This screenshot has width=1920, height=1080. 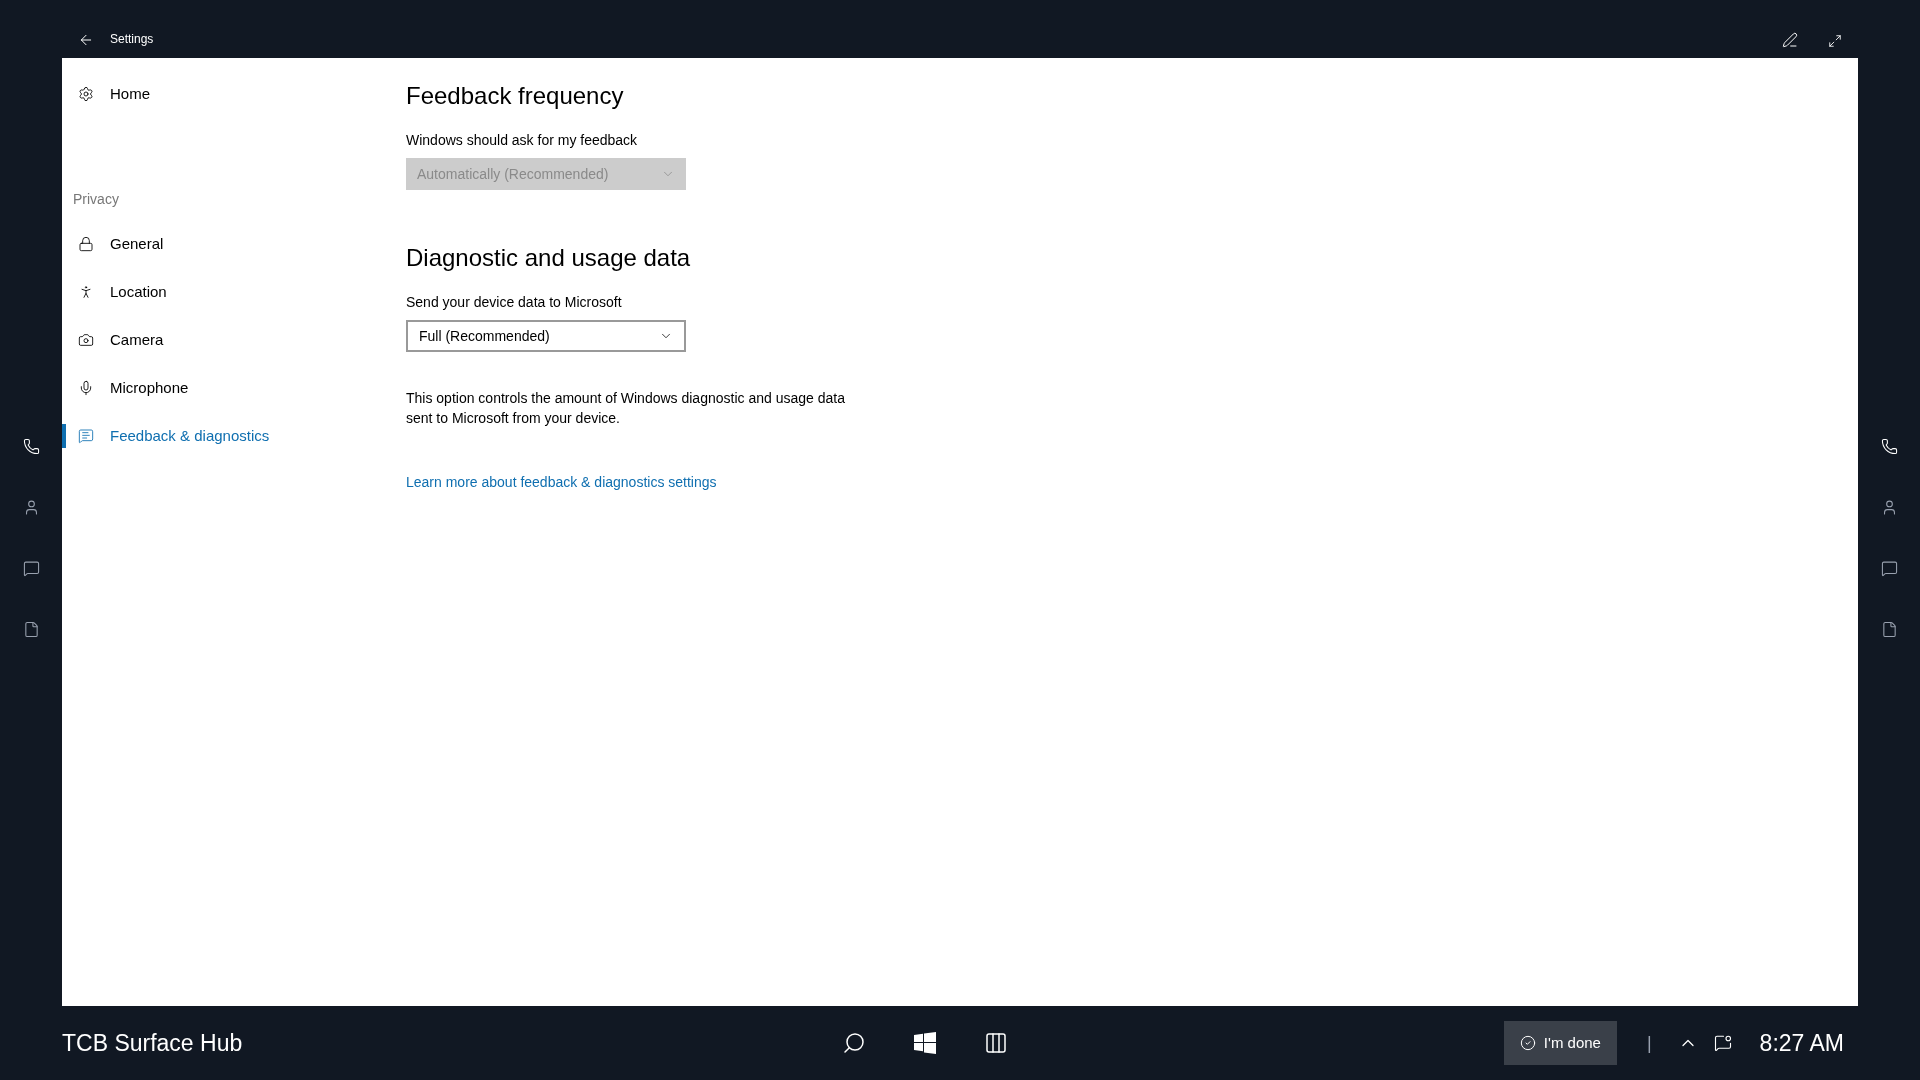 I want to click on check-circle-icon, so click(x=1527, y=1043).